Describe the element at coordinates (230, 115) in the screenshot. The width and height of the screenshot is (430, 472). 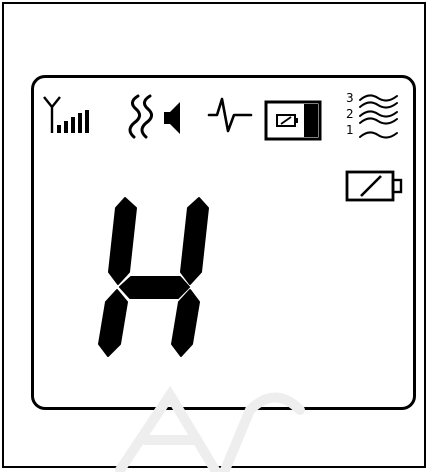
I see `pulse-icon` at that location.